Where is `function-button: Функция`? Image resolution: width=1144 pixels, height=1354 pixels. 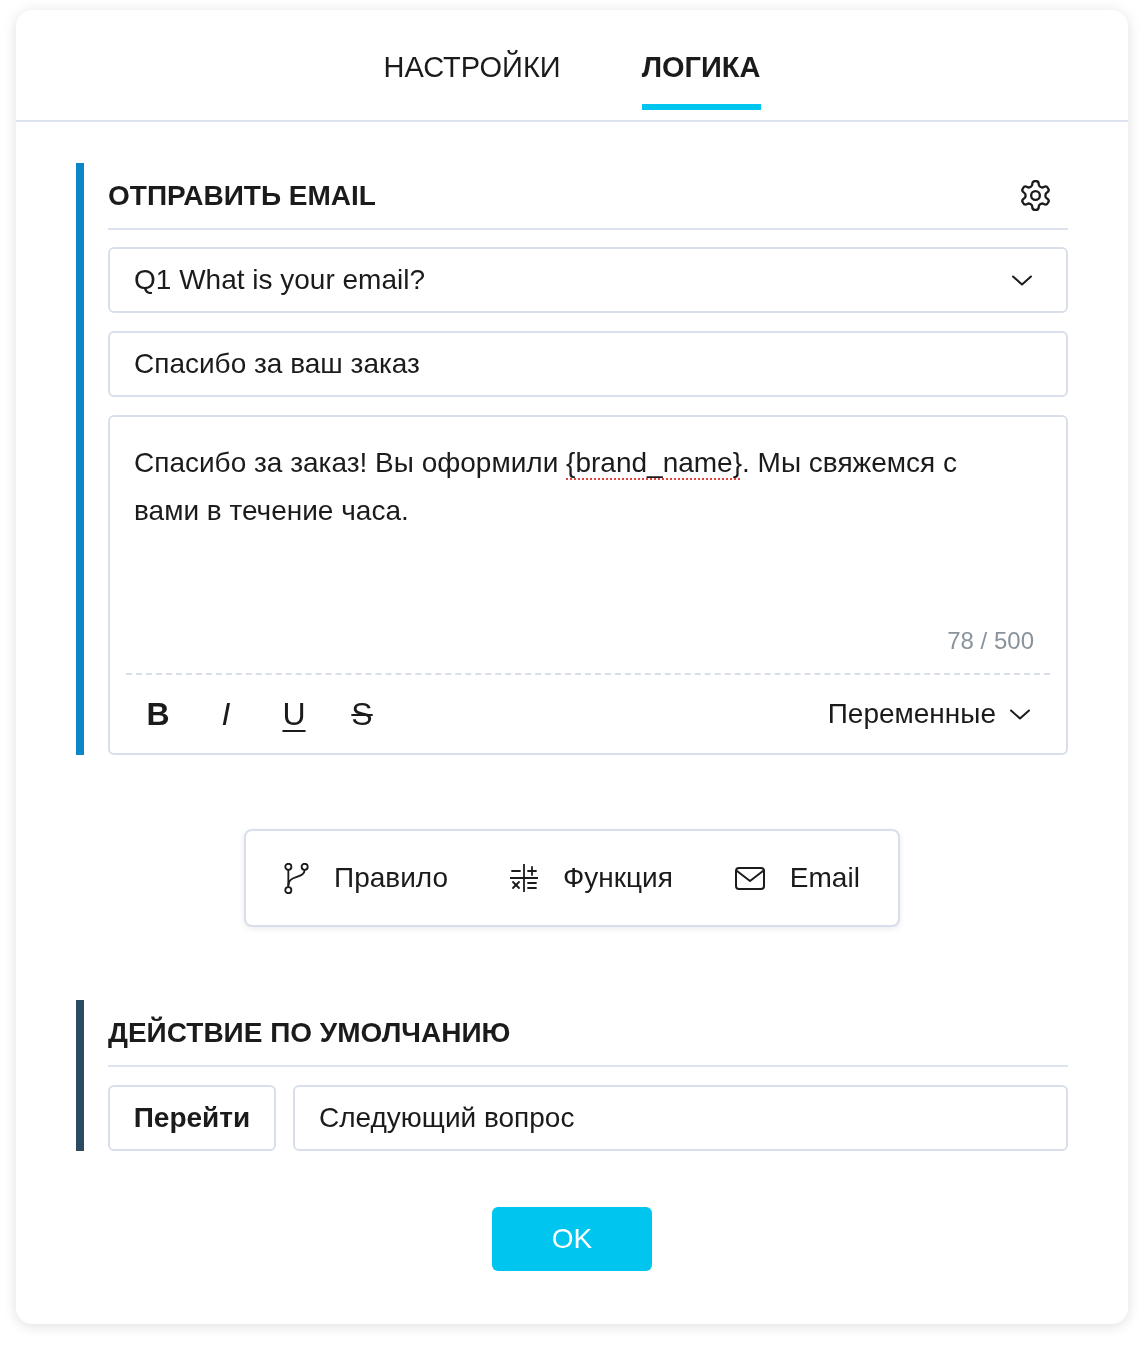 function-button: Функция is located at coordinates (591, 878).